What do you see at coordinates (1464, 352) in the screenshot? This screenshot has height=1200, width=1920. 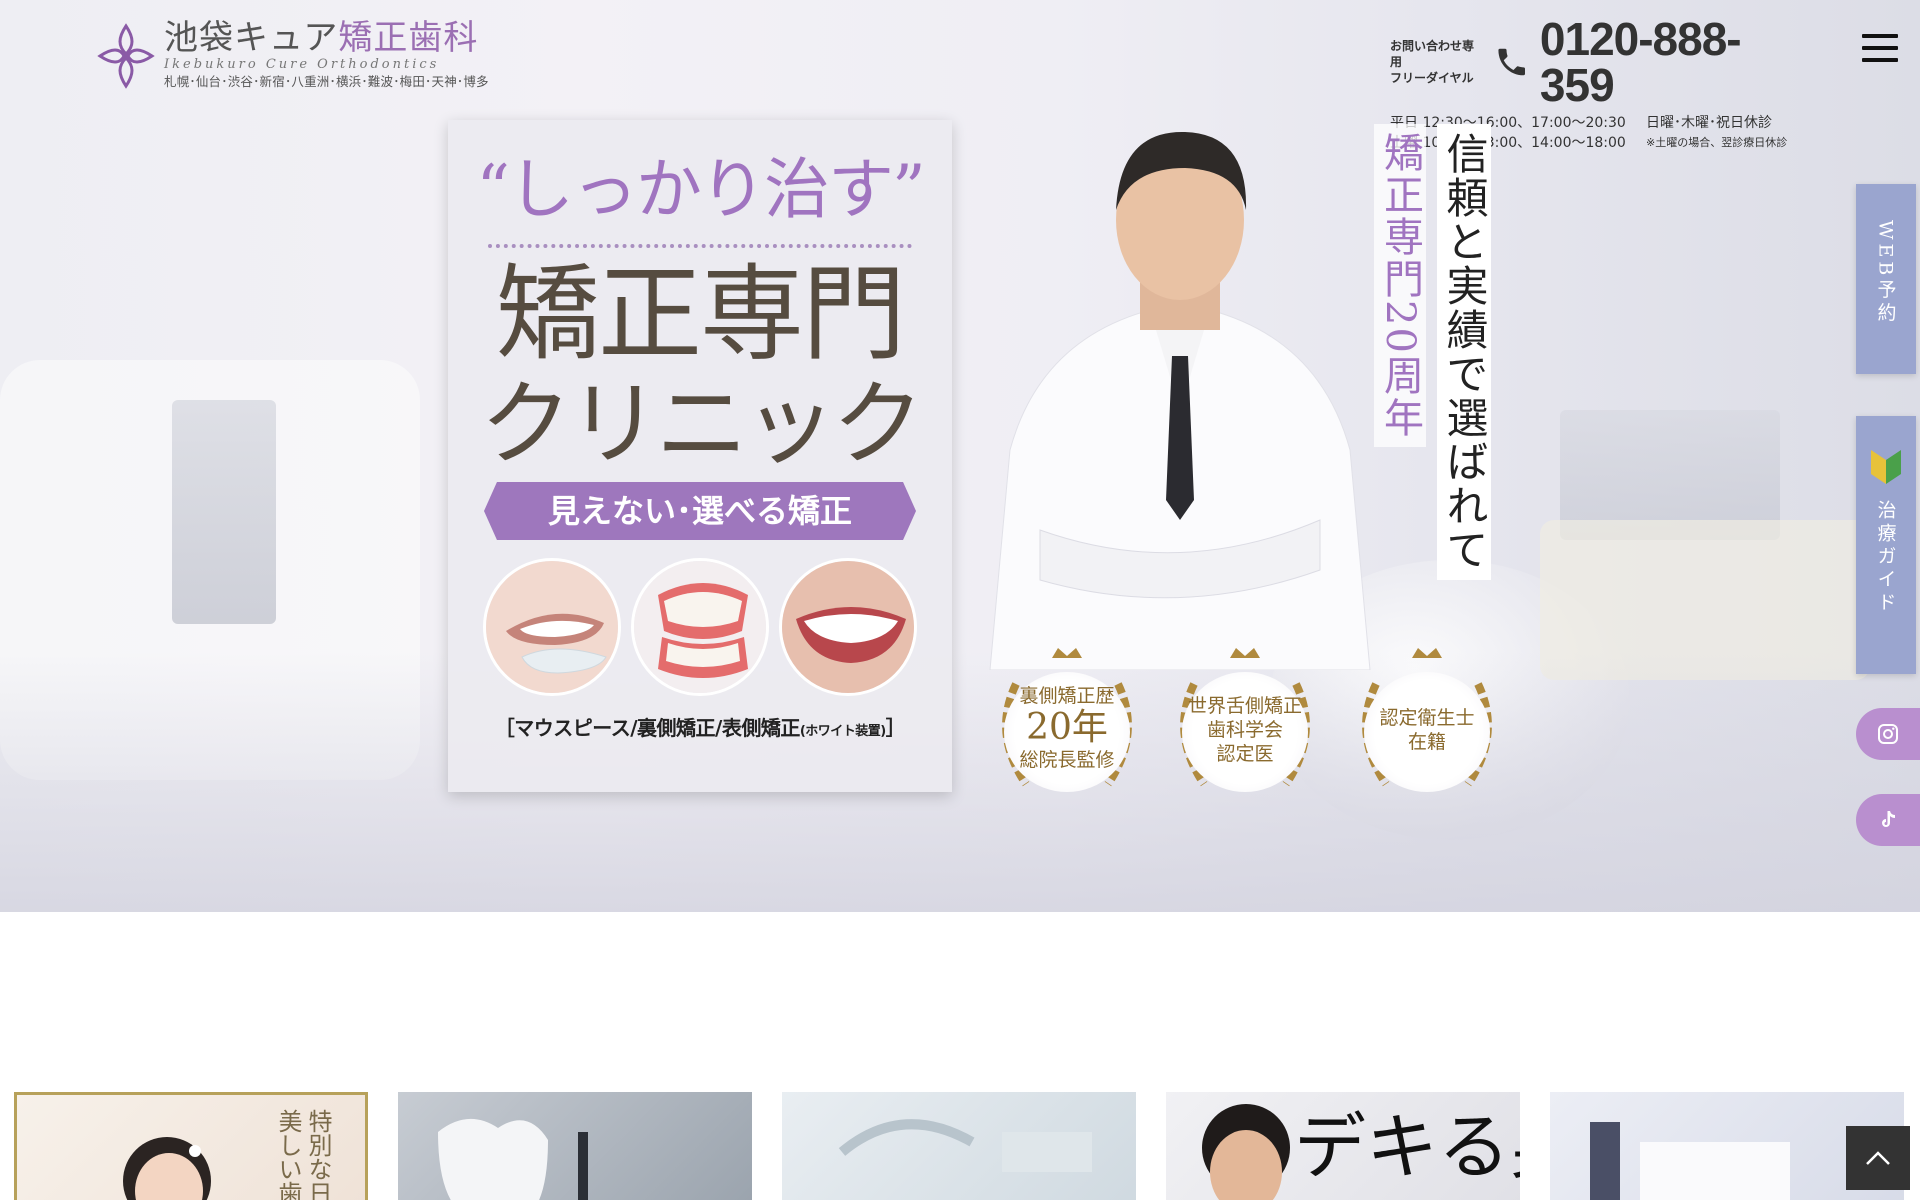 I see `hero-vertical-tagline: 信頼と実績で選ばれて` at bounding box center [1464, 352].